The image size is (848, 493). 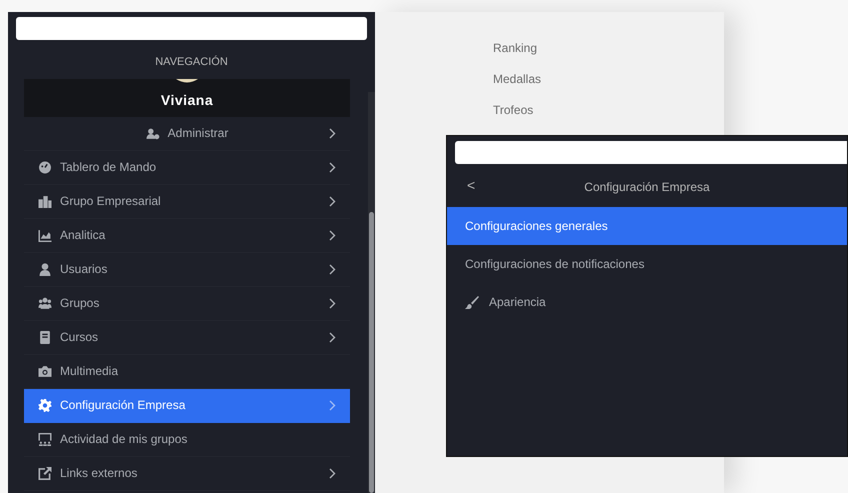 What do you see at coordinates (187, 235) in the screenshot?
I see `sidebar-item: Analitica` at bounding box center [187, 235].